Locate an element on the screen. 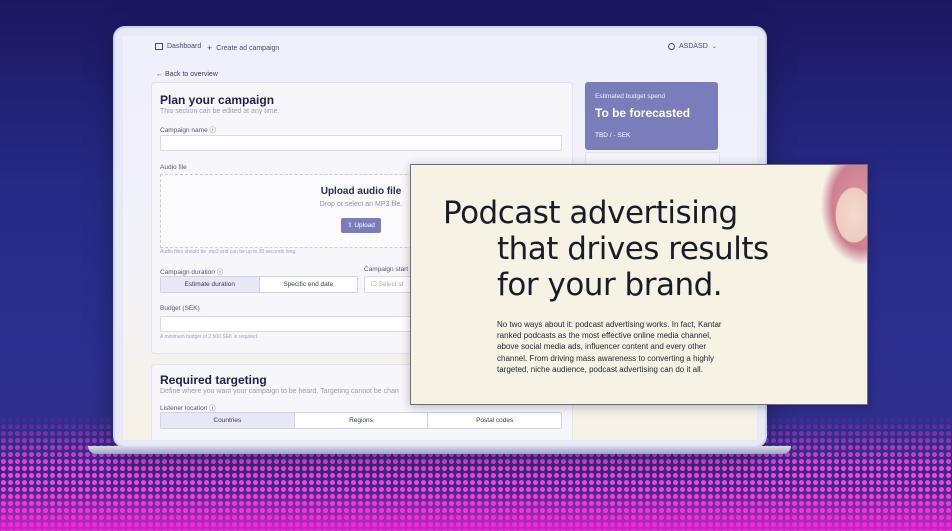 Image resolution: width=952 pixels, height=531 pixels. top-nav: Dashboard + Create ad campaign ASDASD ⌄ is located at coordinates (440, 47).